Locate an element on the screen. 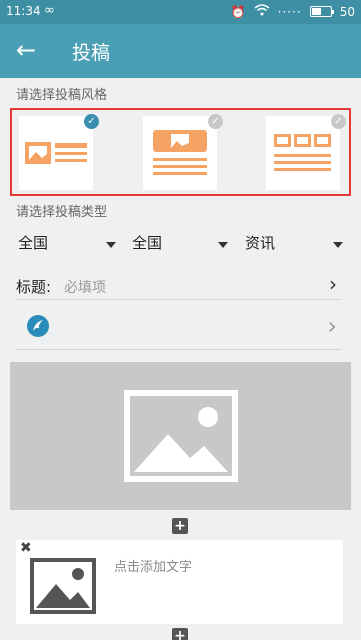 The image size is (361, 640). battery-icon is located at coordinates (321, 11).